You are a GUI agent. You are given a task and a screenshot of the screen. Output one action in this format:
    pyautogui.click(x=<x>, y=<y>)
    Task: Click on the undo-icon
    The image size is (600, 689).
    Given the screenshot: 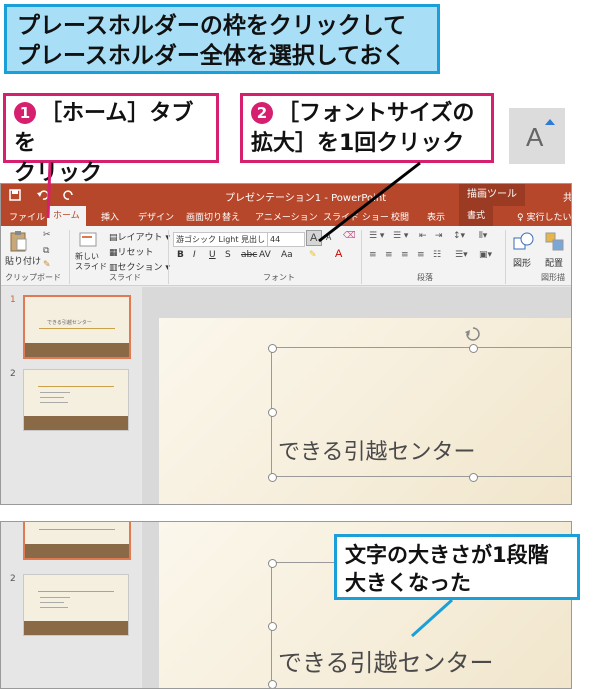 What is the action you would take?
    pyautogui.click(x=43, y=195)
    